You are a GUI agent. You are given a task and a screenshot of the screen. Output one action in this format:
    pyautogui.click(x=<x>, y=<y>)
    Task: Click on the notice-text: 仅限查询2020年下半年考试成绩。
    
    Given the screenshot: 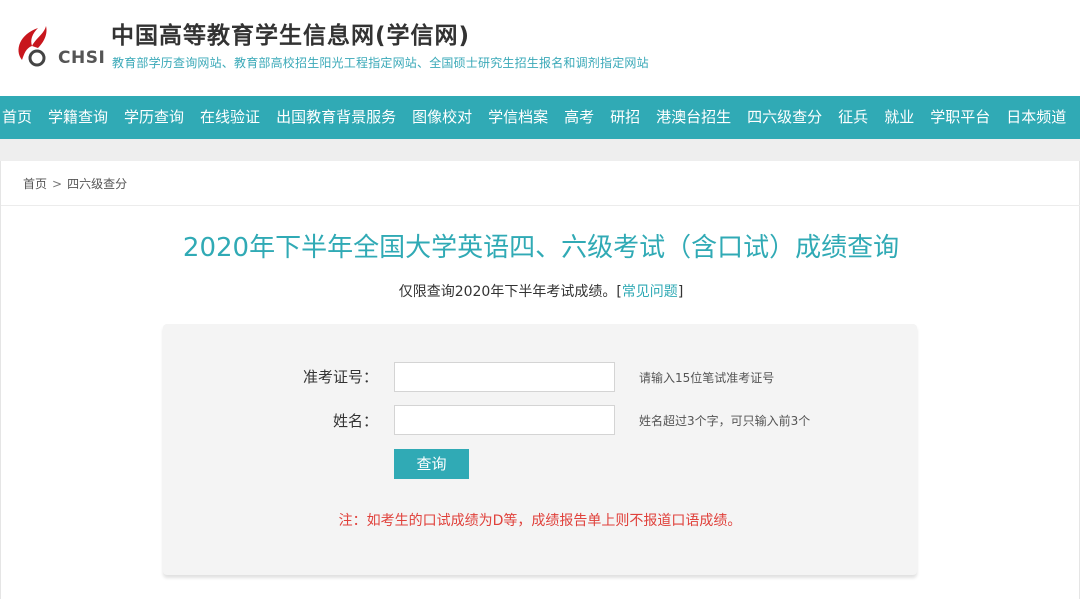 What is the action you would take?
    pyautogui.click(x=507, y=292)
    